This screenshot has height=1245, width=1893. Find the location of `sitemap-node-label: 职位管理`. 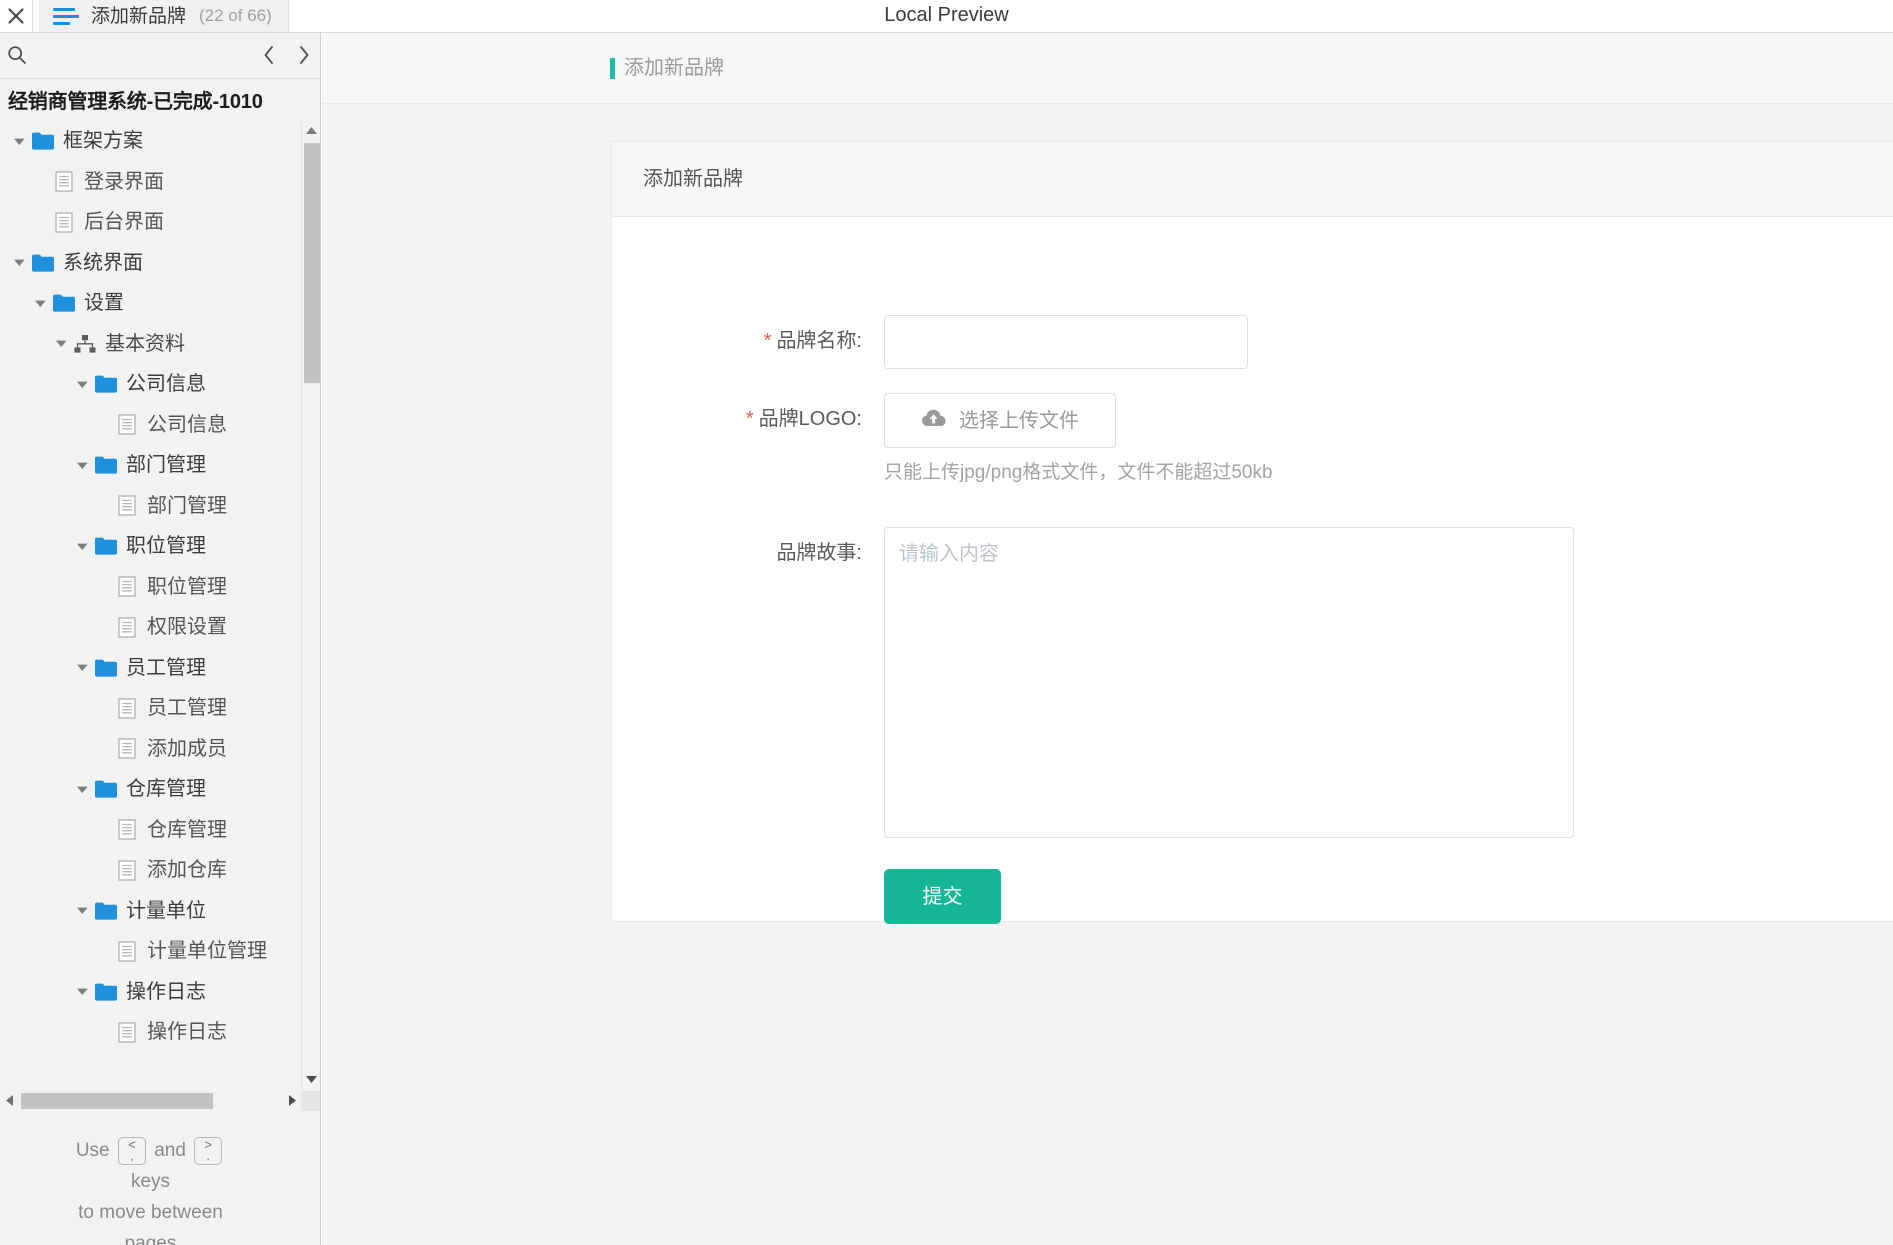

sitemap-node-label: 职位管理 is located at coordinates (166, 546).